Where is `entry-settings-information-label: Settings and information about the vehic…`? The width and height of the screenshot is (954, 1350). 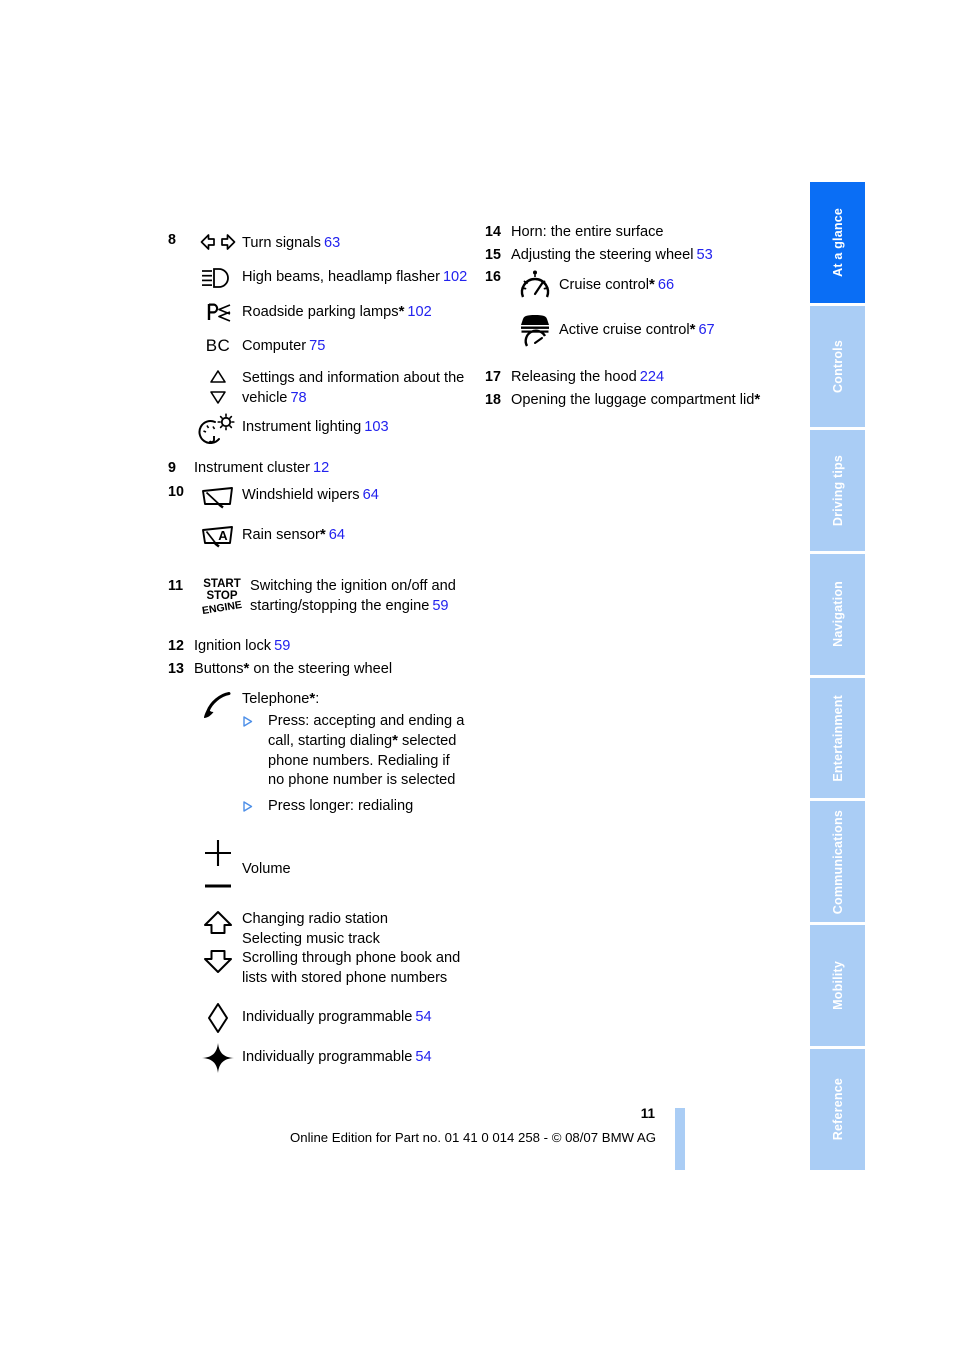
entry-settings-information-label: Settings and information about the vehic… is located at coordinates (353, 388).